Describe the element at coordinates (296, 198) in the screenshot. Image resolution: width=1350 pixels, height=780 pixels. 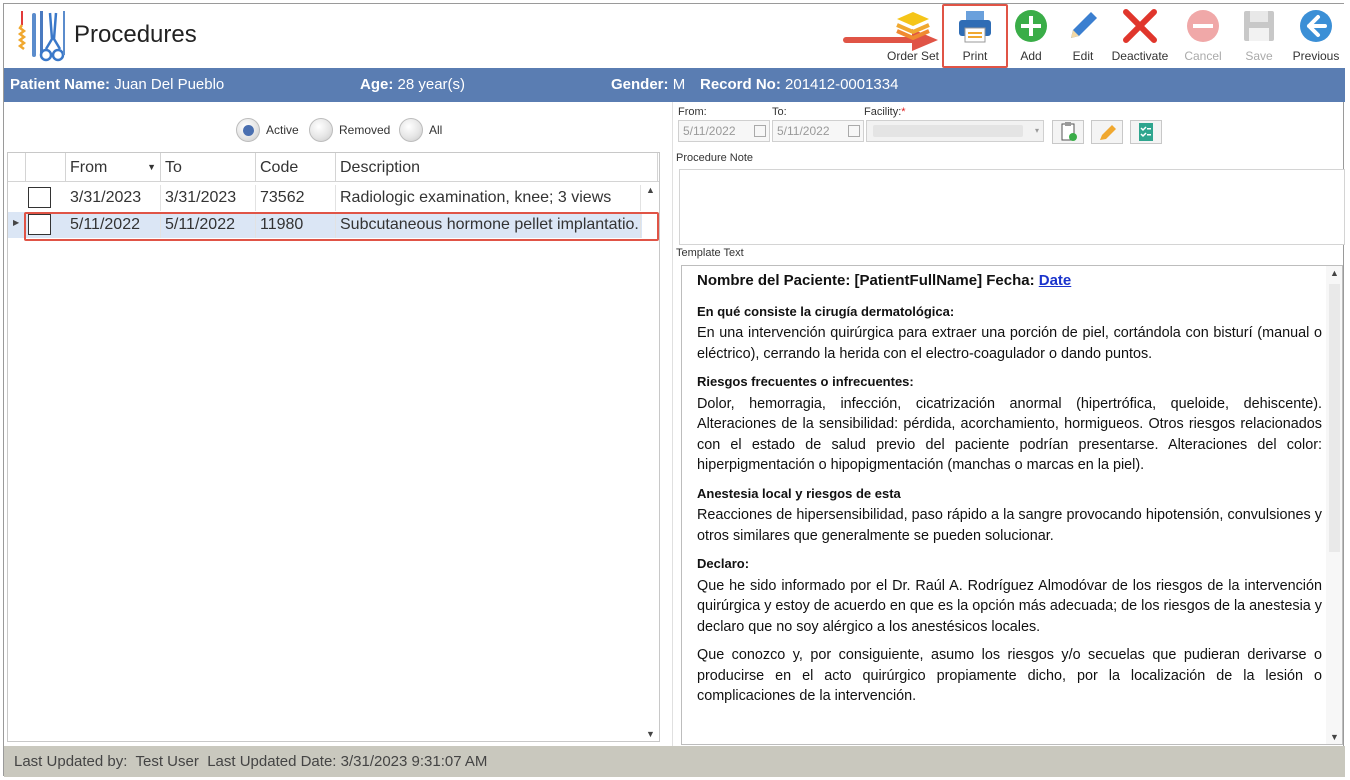
I see `cell-code: 73562` at that location.